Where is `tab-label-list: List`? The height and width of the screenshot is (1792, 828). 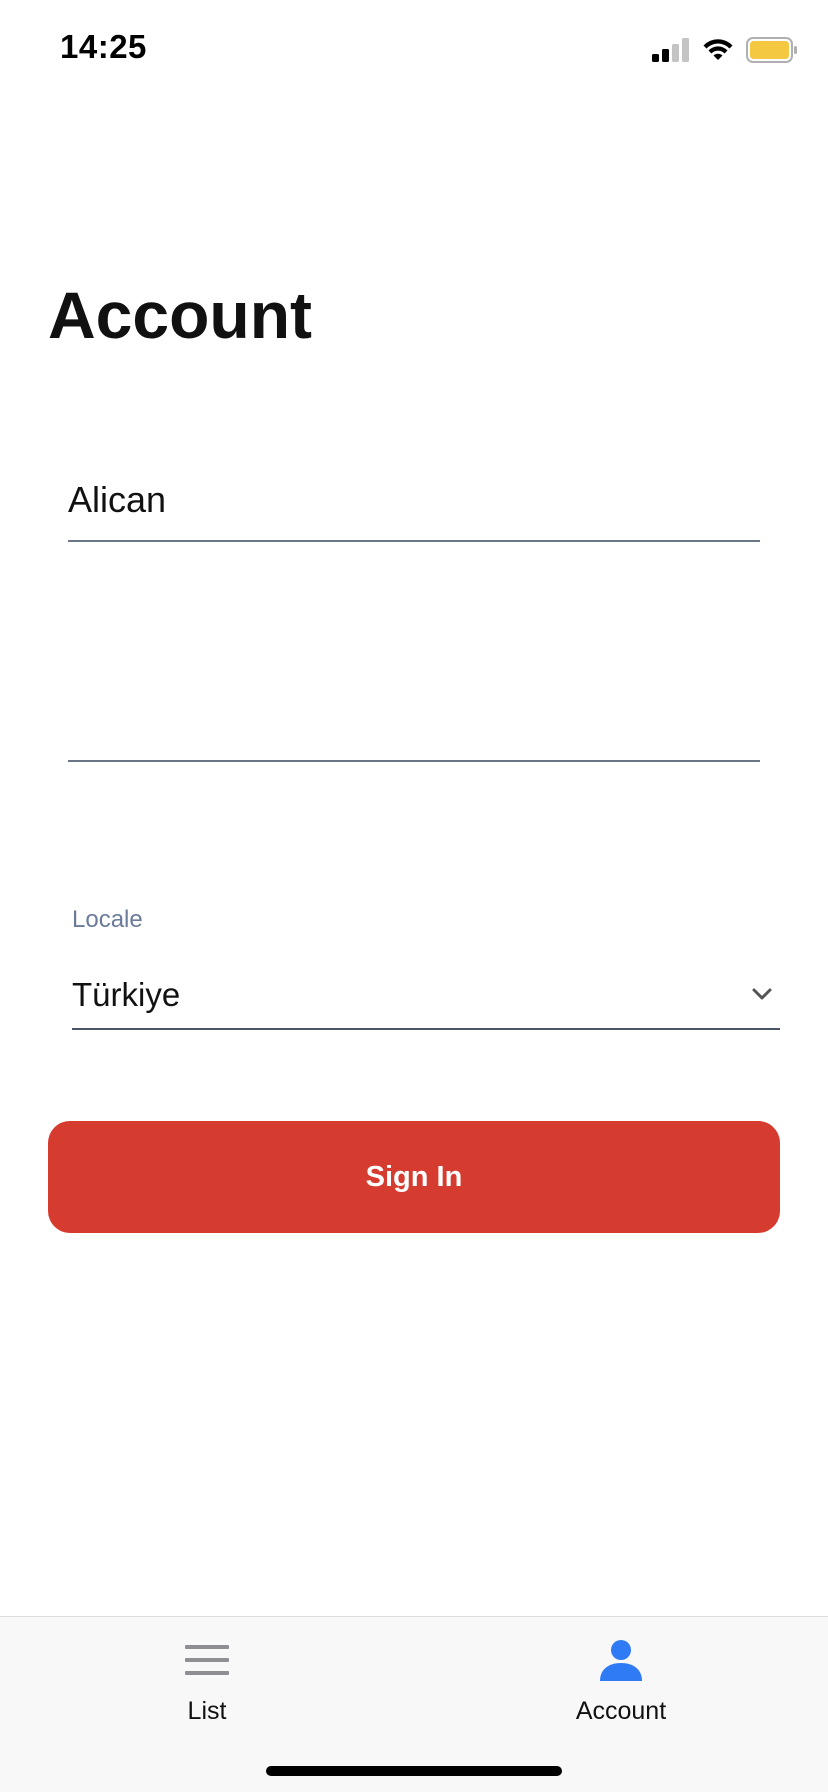 tab-label-list: List is located at coordinates (207, 1711).